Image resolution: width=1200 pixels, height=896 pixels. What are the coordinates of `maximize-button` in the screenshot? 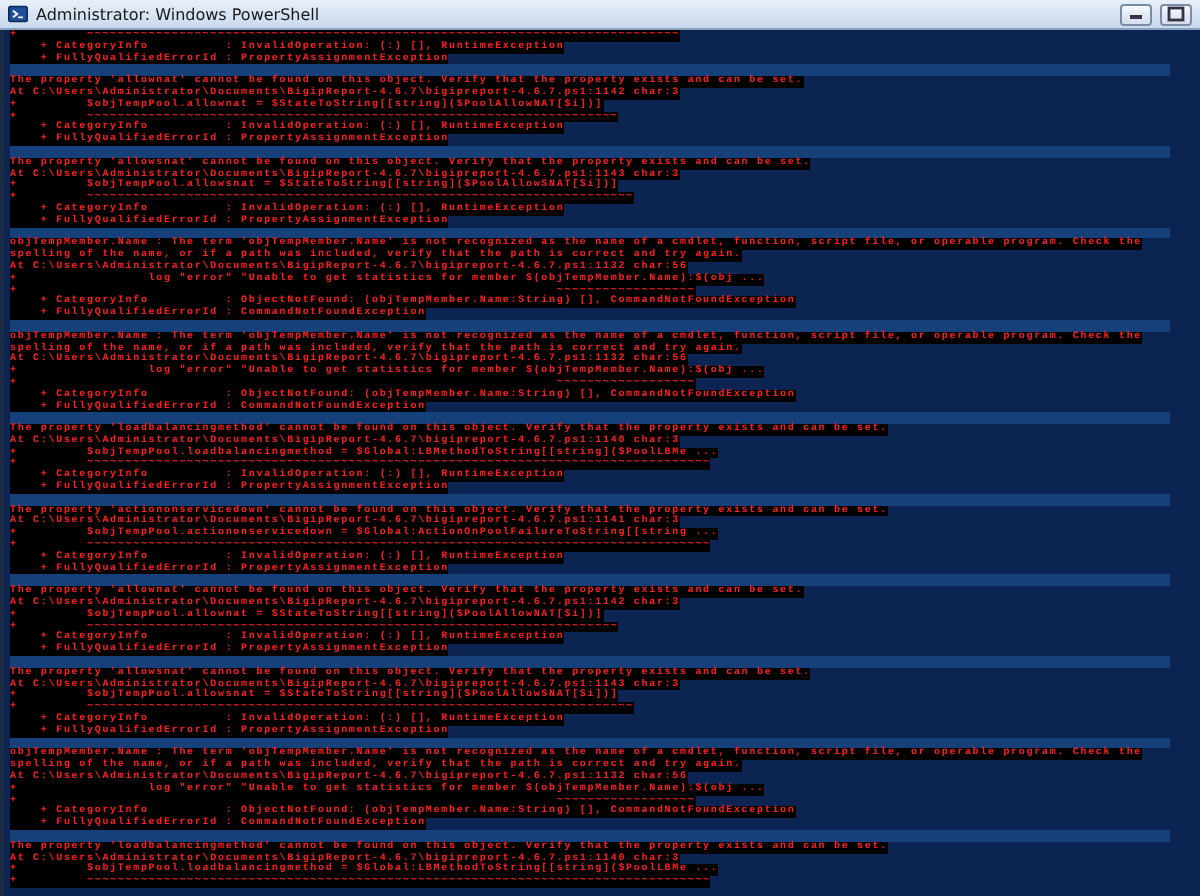 It's located at (1176, 14).